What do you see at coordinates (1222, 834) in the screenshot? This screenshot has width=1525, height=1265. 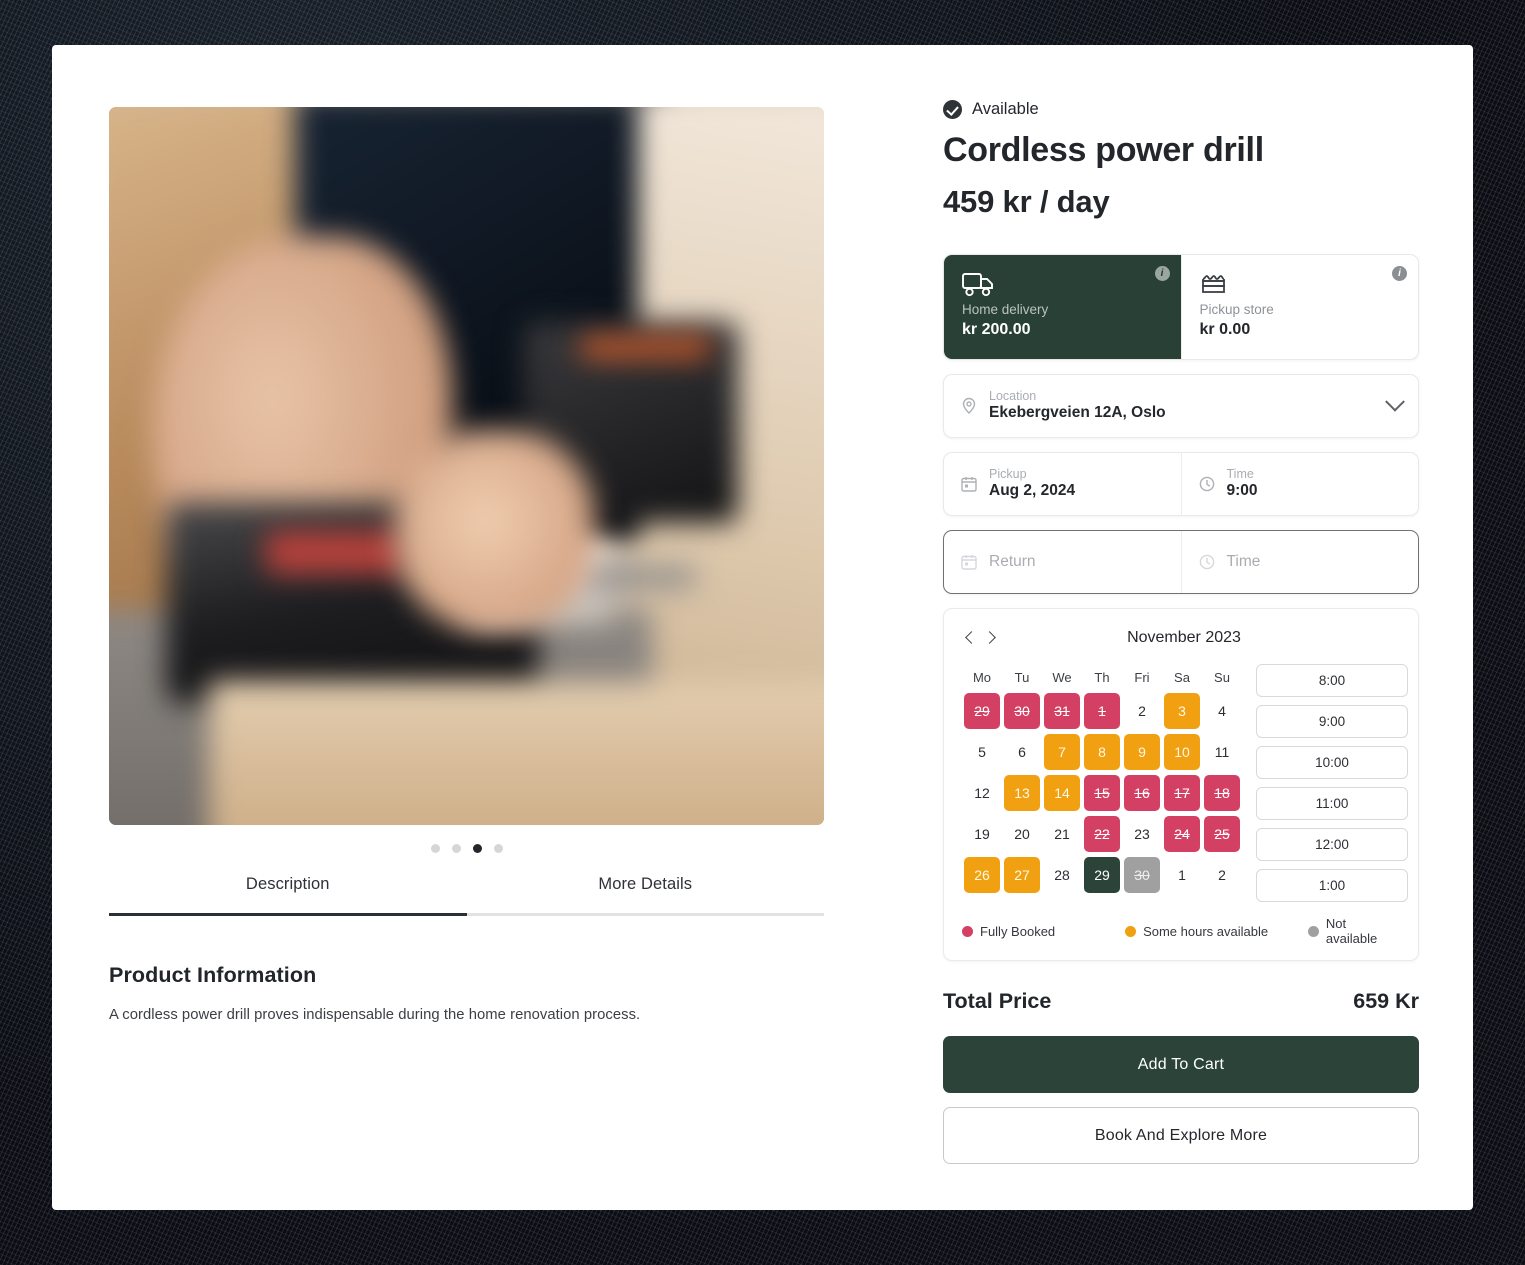 I see `calendar-day-booked: 25` at bounding box center [1222, 834].